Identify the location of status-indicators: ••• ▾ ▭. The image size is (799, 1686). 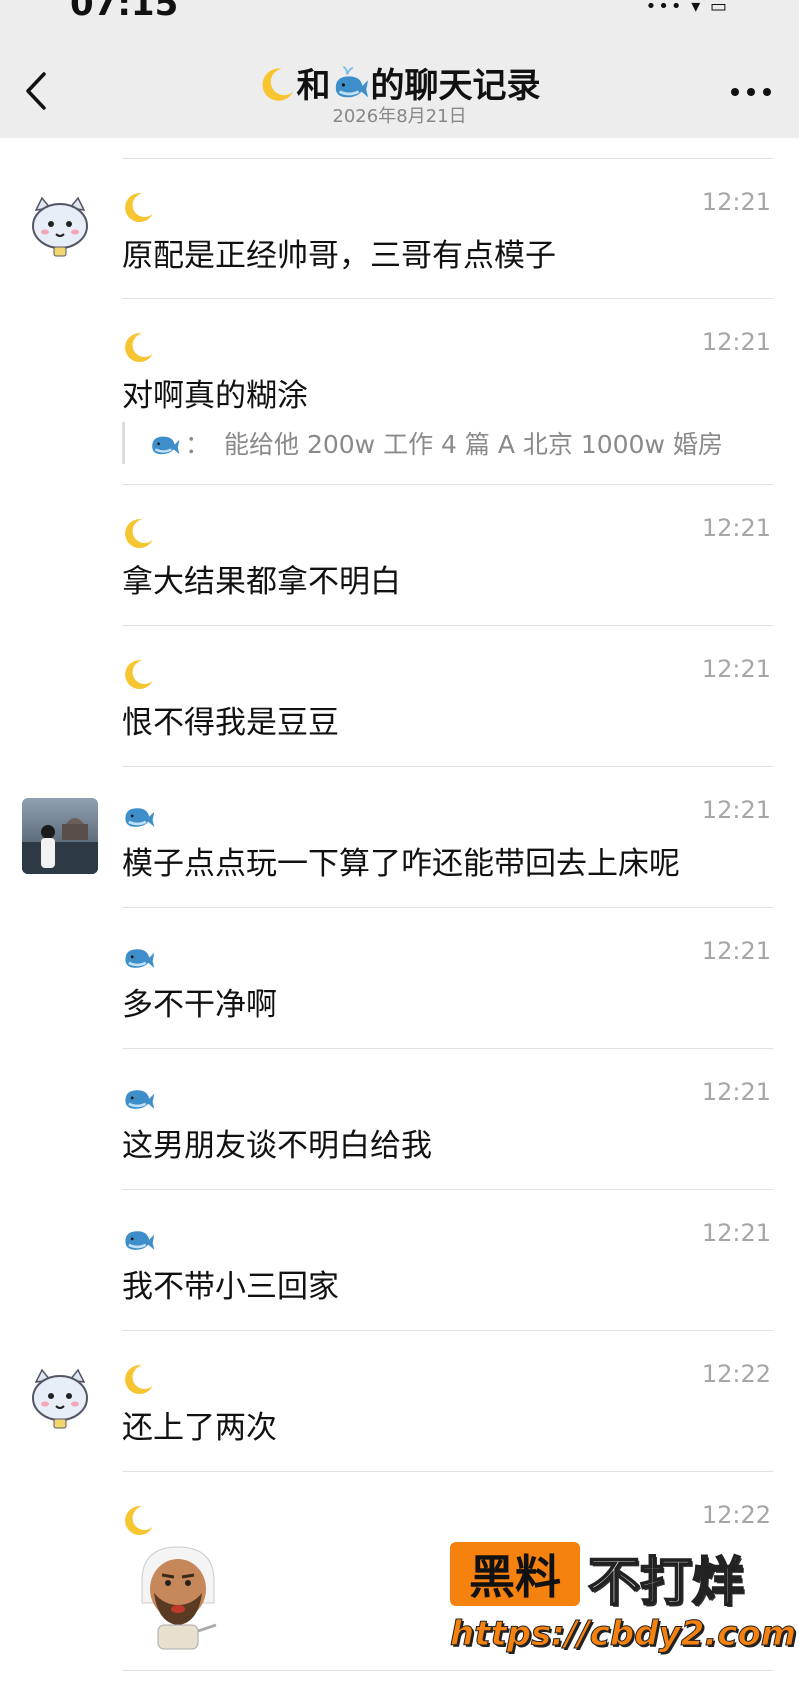
(687, 8).